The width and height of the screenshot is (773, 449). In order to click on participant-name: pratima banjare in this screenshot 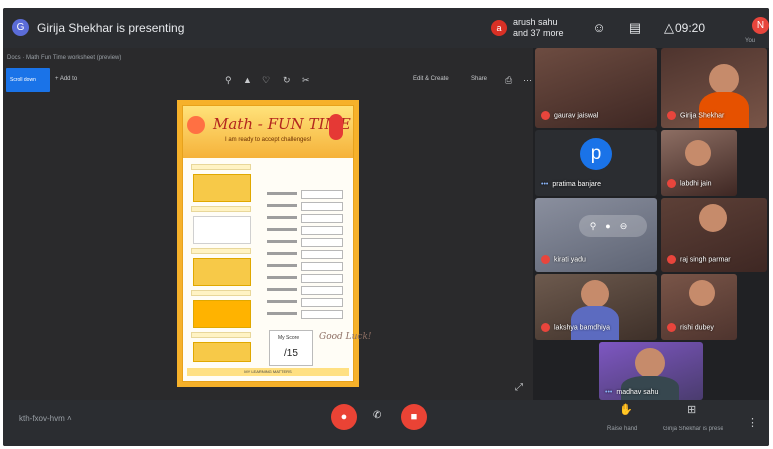, I will do `click(576, 184)`.